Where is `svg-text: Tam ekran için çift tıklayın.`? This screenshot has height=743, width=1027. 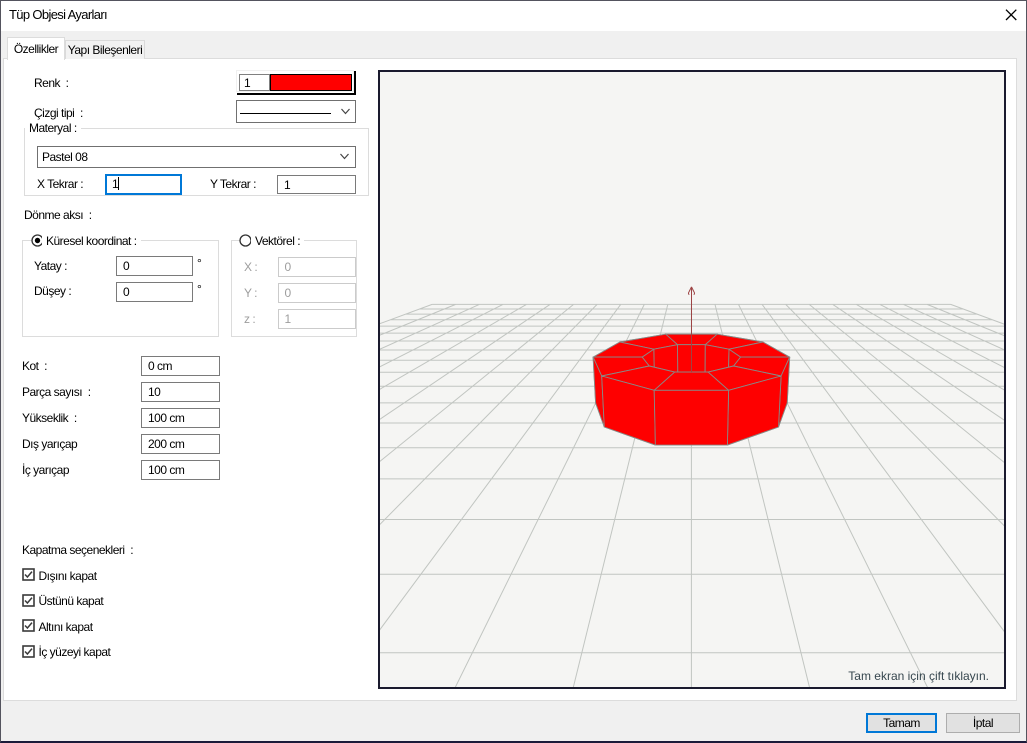 svg-text: Tam ekran için çift tıklayın. is located at coordinates (918, 676).